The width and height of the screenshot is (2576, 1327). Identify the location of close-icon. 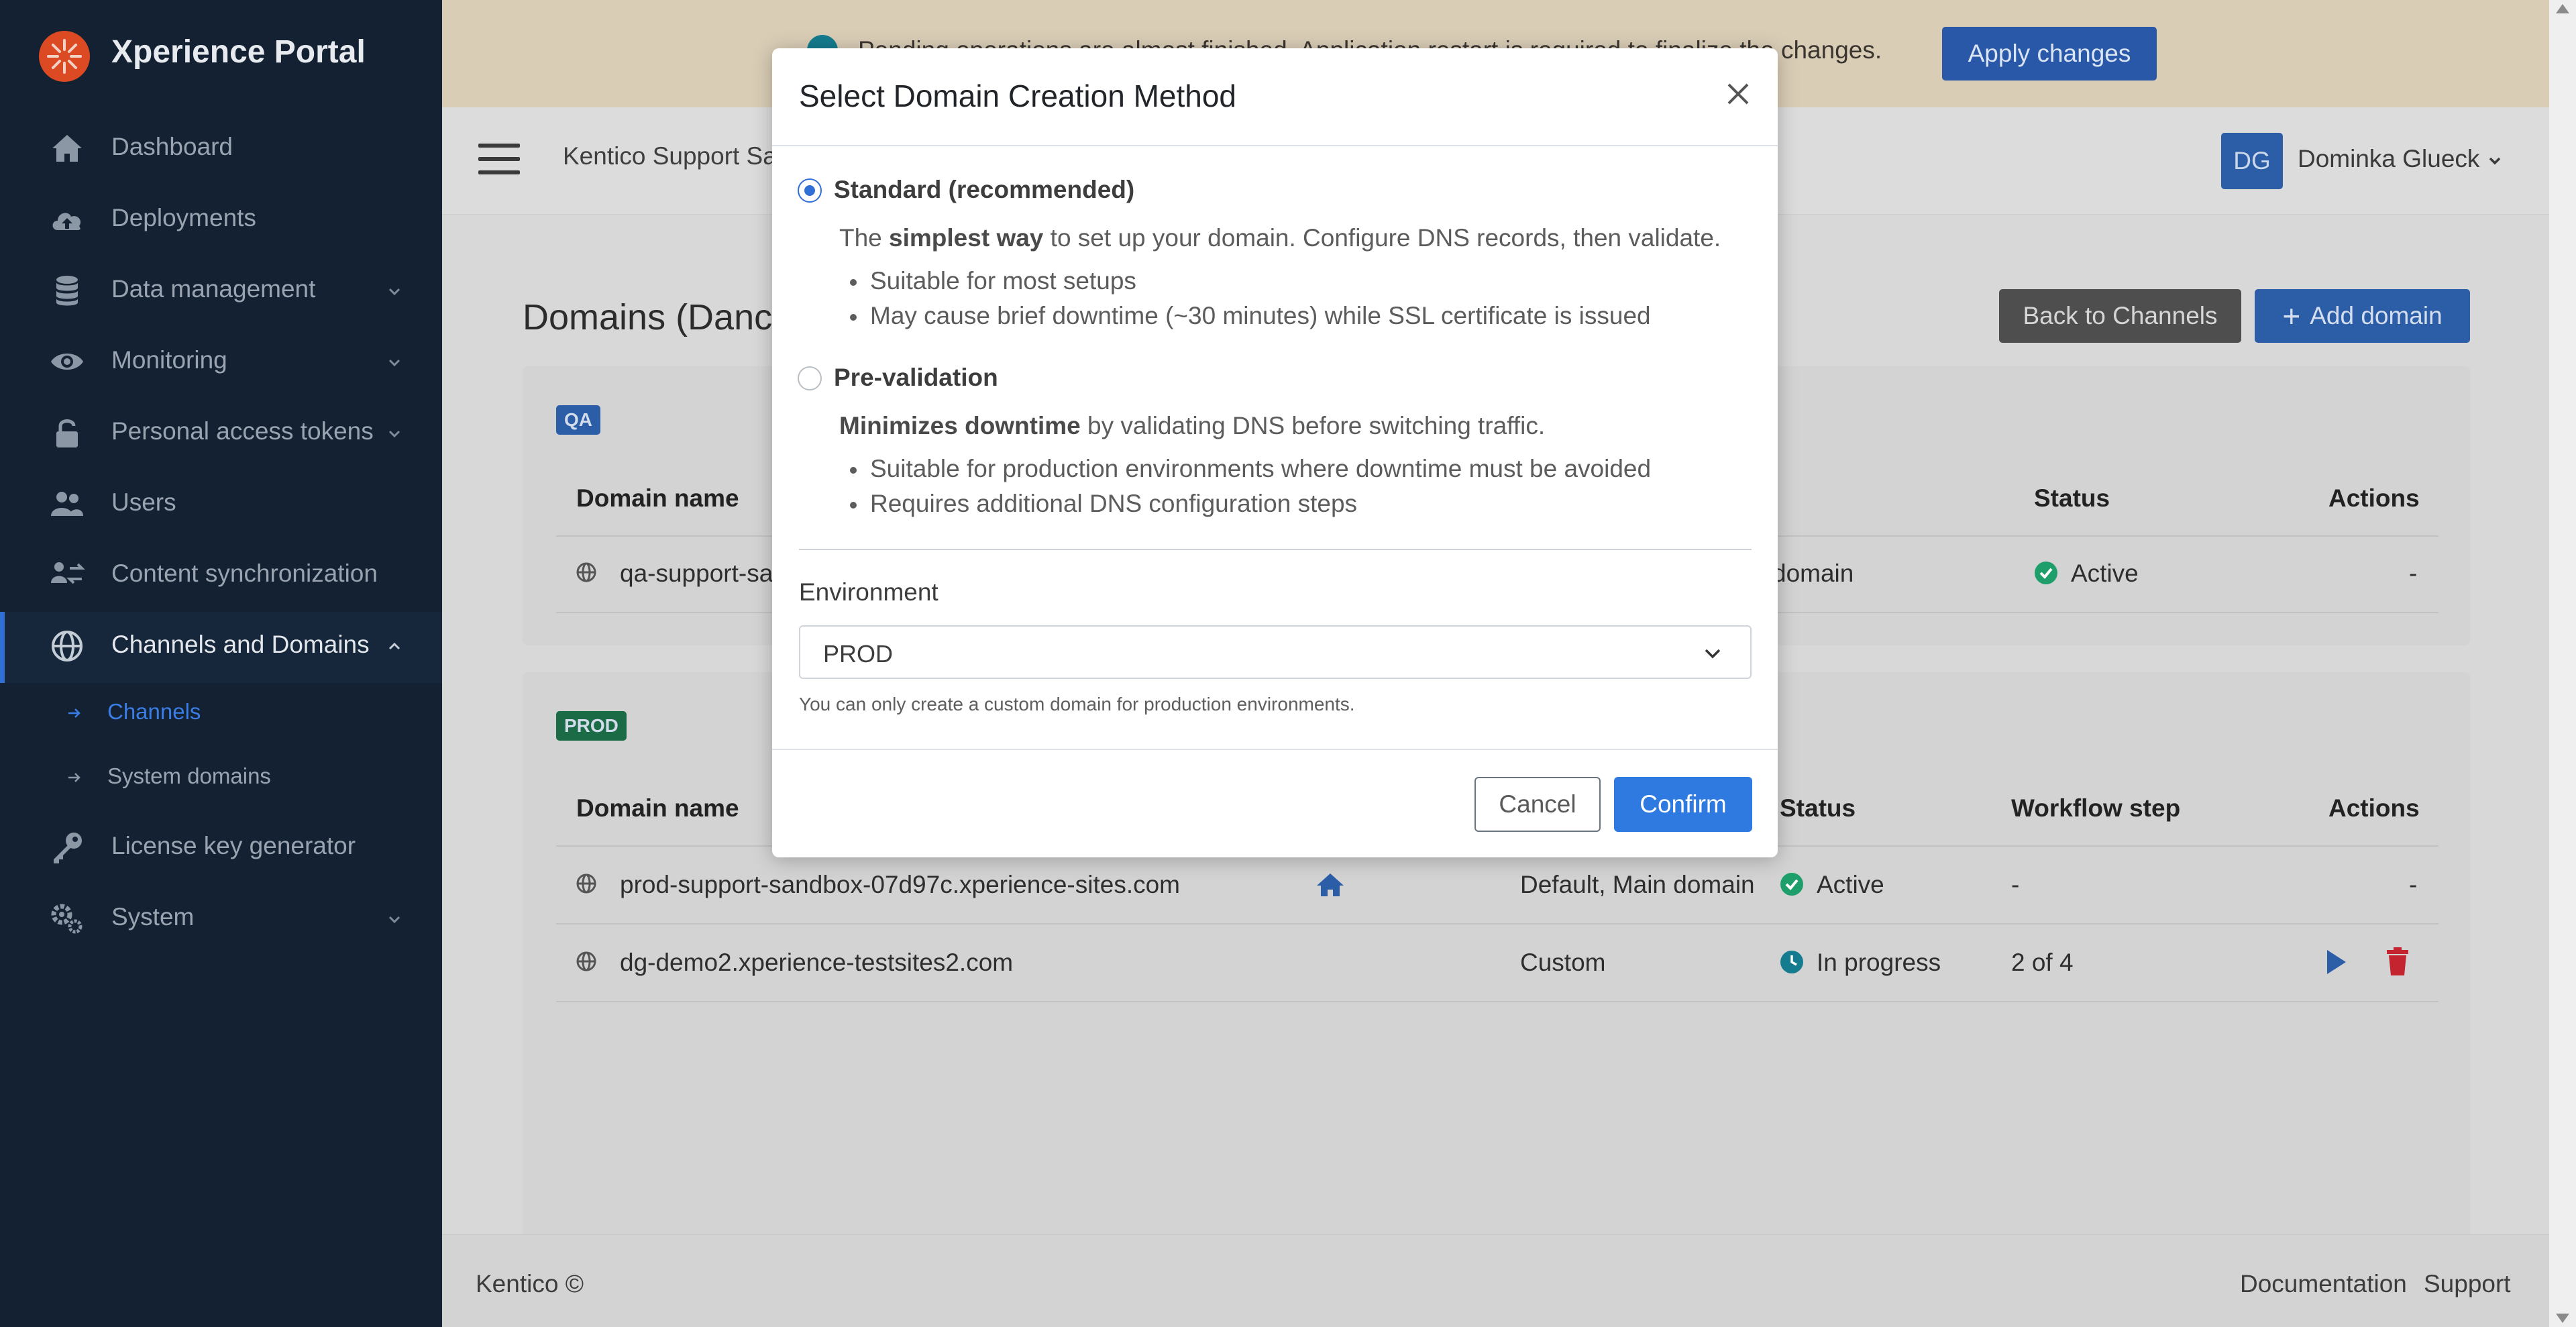
(1738, 94).